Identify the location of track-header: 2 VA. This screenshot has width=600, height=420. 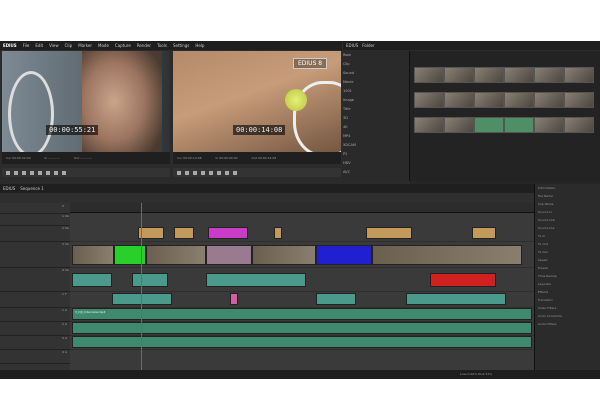
(35, 233).